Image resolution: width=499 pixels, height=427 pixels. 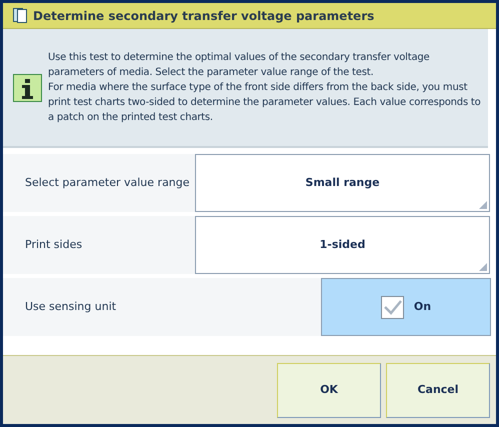 I want to click on dialog-button: Cancel, so click(x=438, y=390).